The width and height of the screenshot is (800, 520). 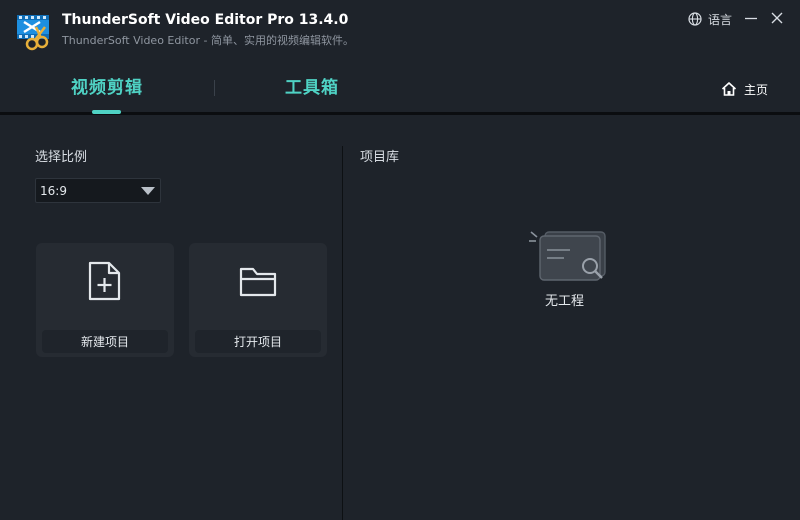 I want to click on dropdown-arrow-icon, so click(x=148, y=191).